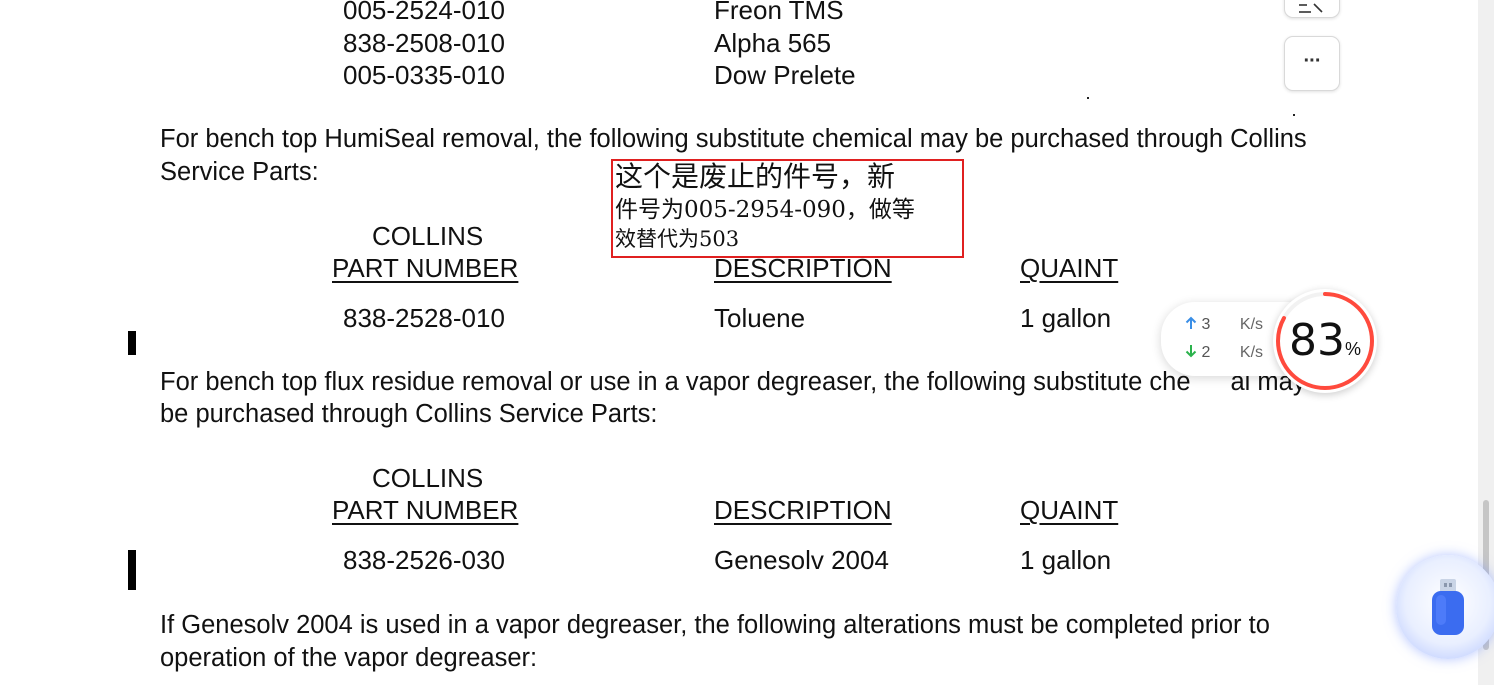 The image size is (1494, 685). I want to click on gauge-readout: 83%, so click(1325, 340).